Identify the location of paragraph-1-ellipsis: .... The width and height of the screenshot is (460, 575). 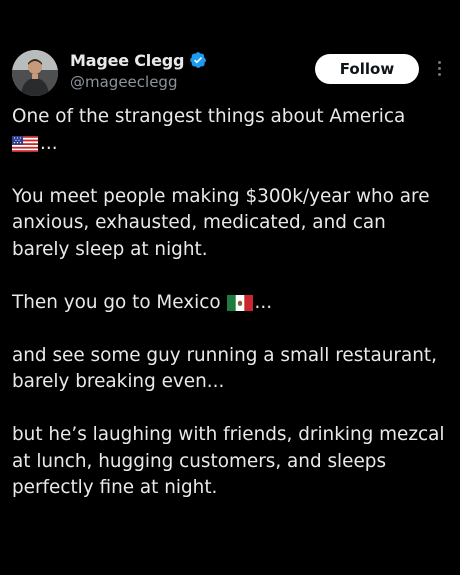
(49, 143).